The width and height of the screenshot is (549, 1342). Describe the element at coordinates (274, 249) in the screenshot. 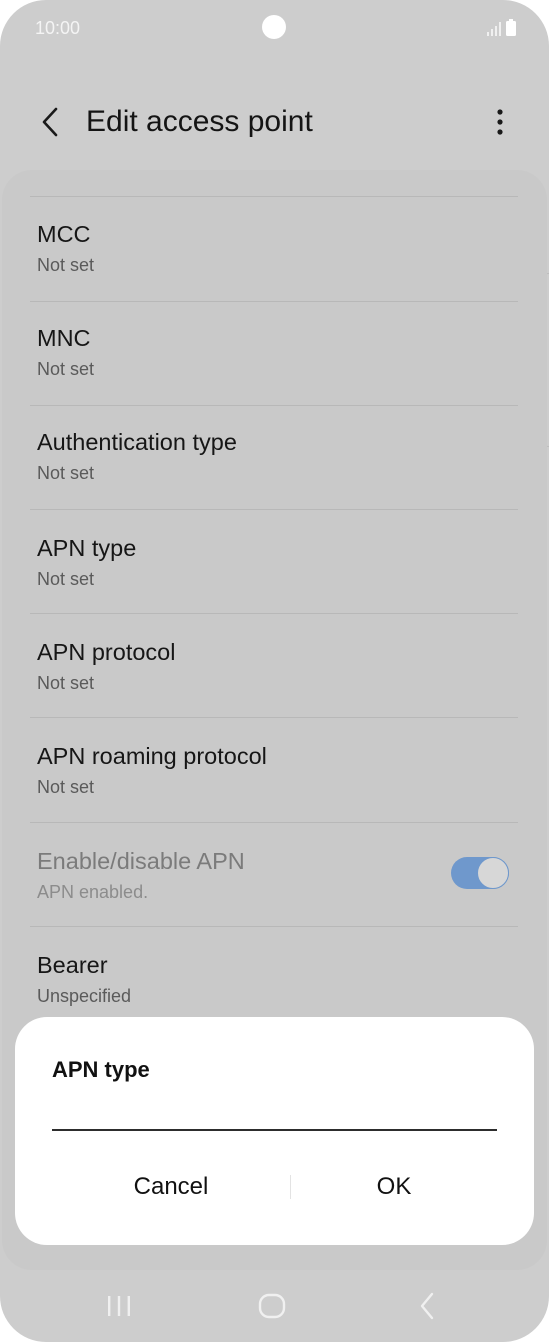

I see `setting-item-mcc: MCC Not set` at that location.